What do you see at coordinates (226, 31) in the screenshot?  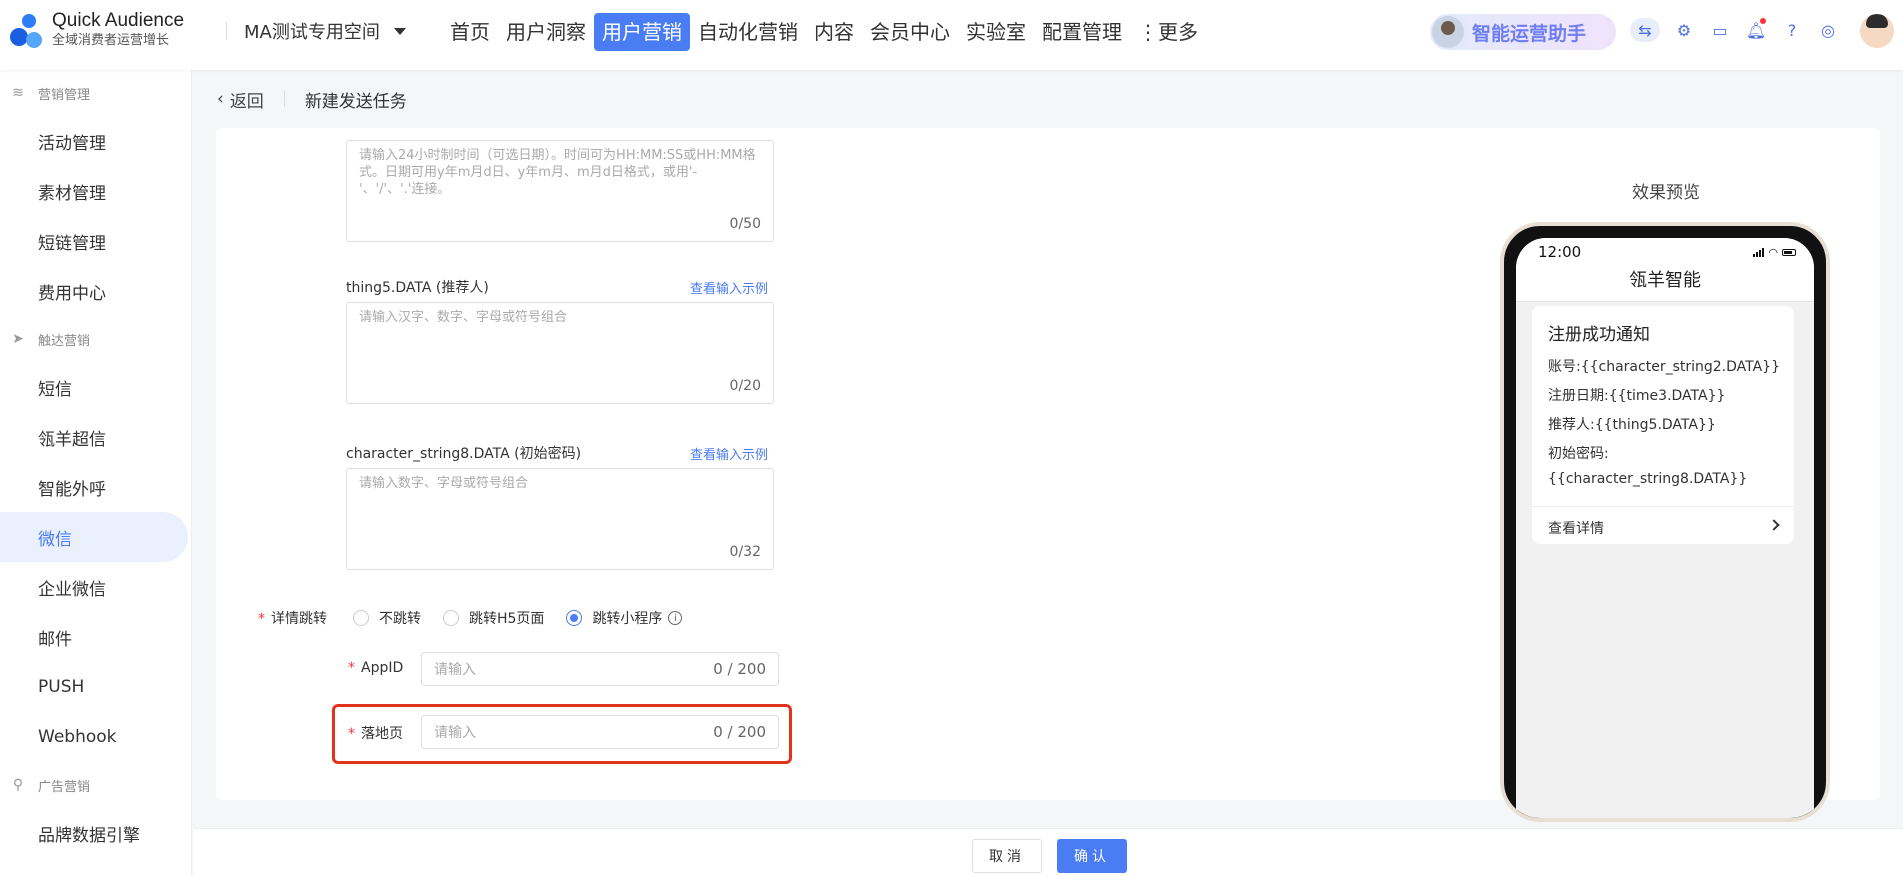 I see `divider` at bounding box center [226, 31].